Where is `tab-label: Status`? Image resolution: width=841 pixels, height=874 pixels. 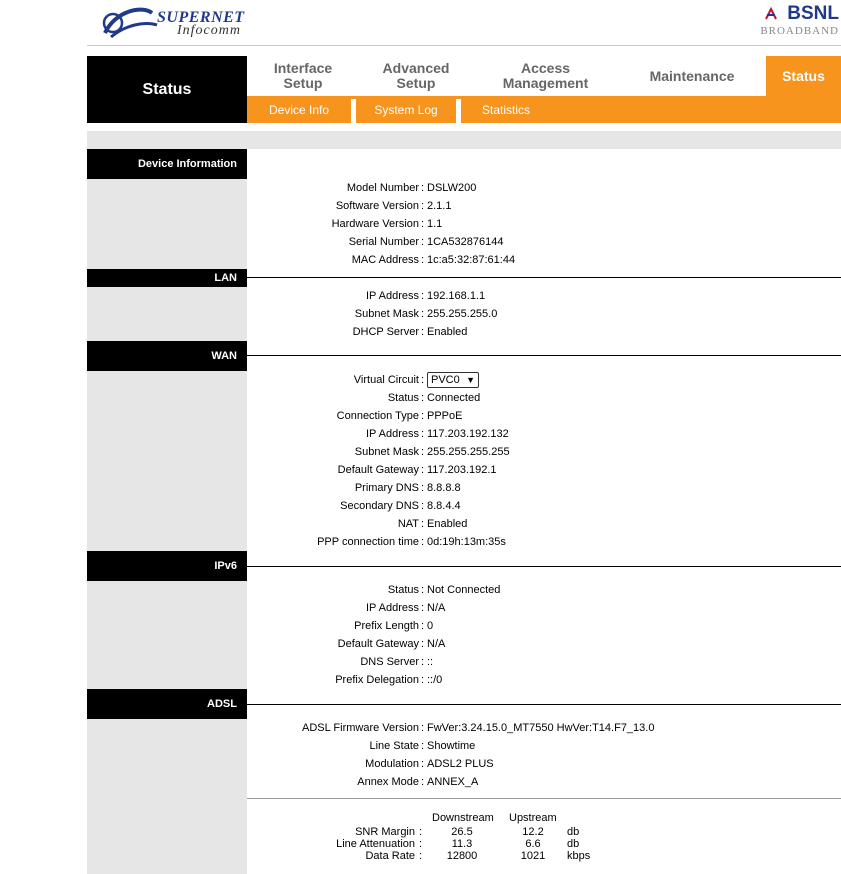 tab-label: Status is located at coordinates (803, 75).